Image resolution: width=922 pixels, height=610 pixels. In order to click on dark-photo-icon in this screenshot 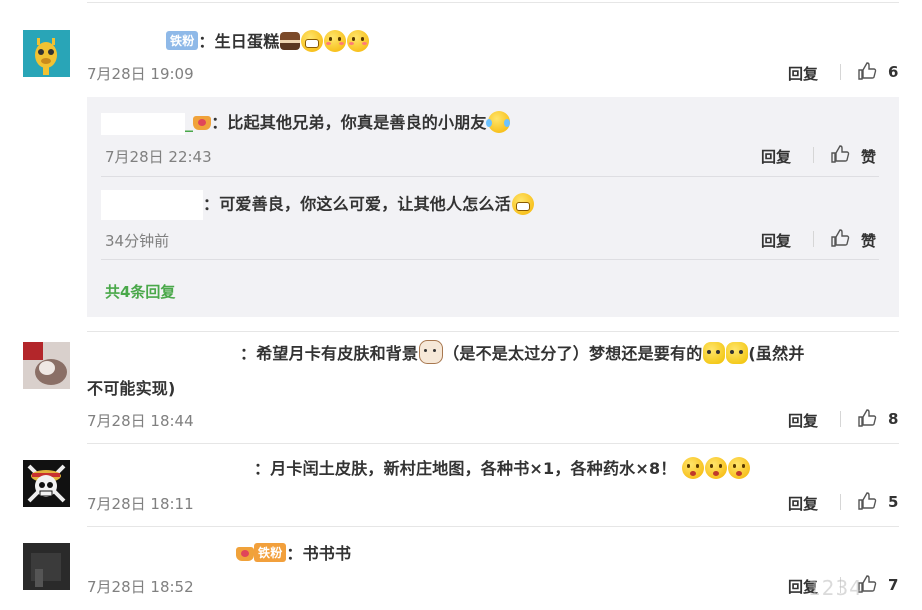, I will do `click(46, 566)`.